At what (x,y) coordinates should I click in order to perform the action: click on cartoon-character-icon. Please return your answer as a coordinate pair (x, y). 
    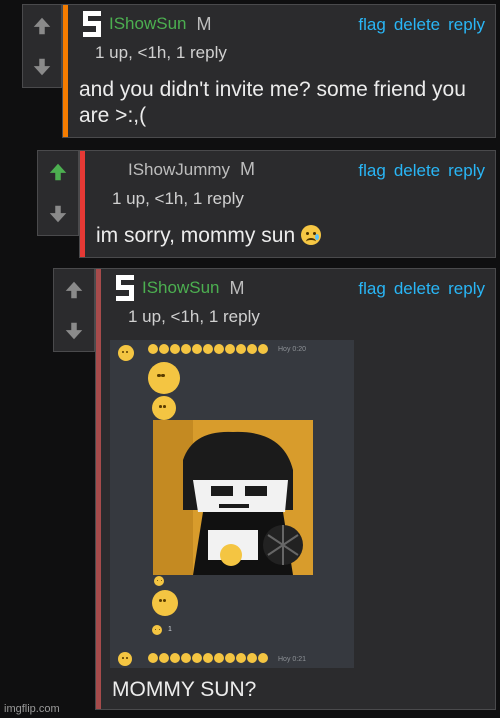
    Looking at the image, I should click on (233, 497).